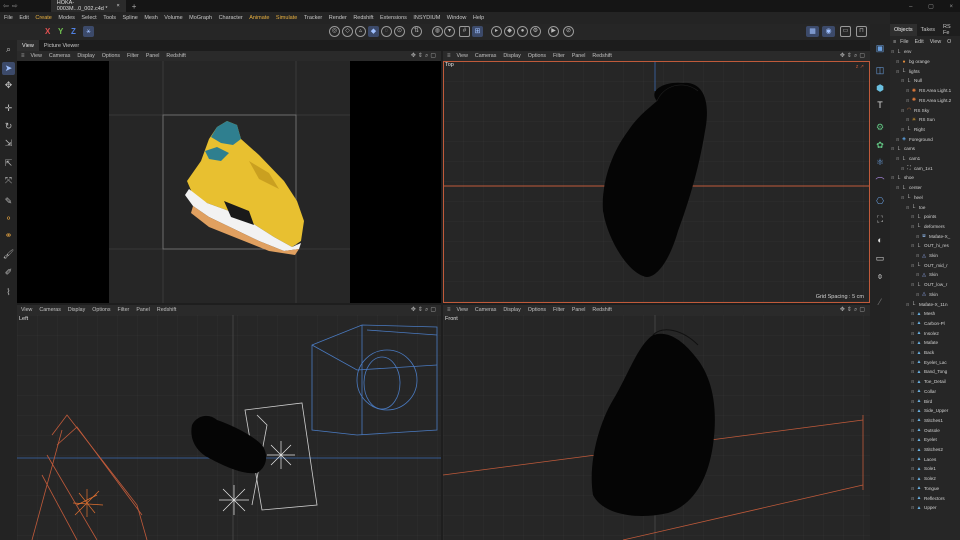  What do you see at coordinates (880, 162) in the screenshot?
I see `deformer-icon: ⚛` at bounding box center [880, 162].